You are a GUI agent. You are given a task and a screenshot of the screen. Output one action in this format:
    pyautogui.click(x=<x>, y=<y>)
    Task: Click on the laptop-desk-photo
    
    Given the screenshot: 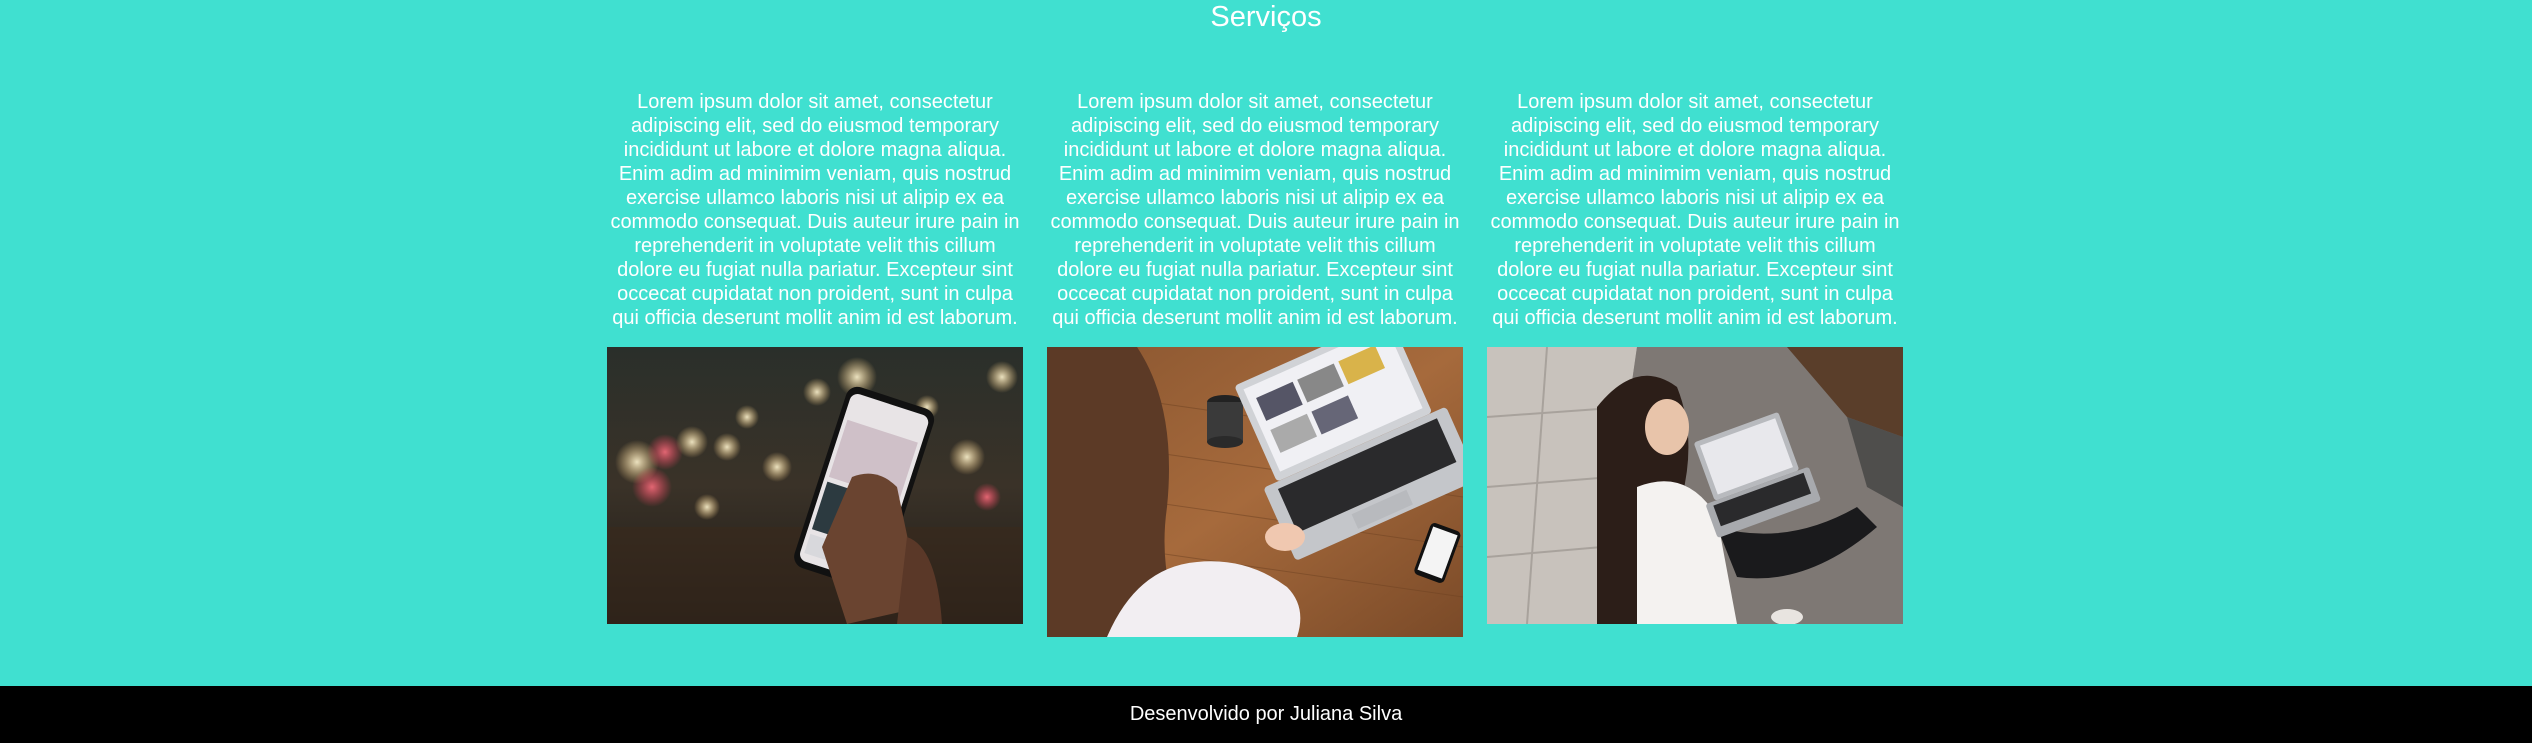 What is the action you would take?
    pyautogui.click(x=1255, y=492)
    